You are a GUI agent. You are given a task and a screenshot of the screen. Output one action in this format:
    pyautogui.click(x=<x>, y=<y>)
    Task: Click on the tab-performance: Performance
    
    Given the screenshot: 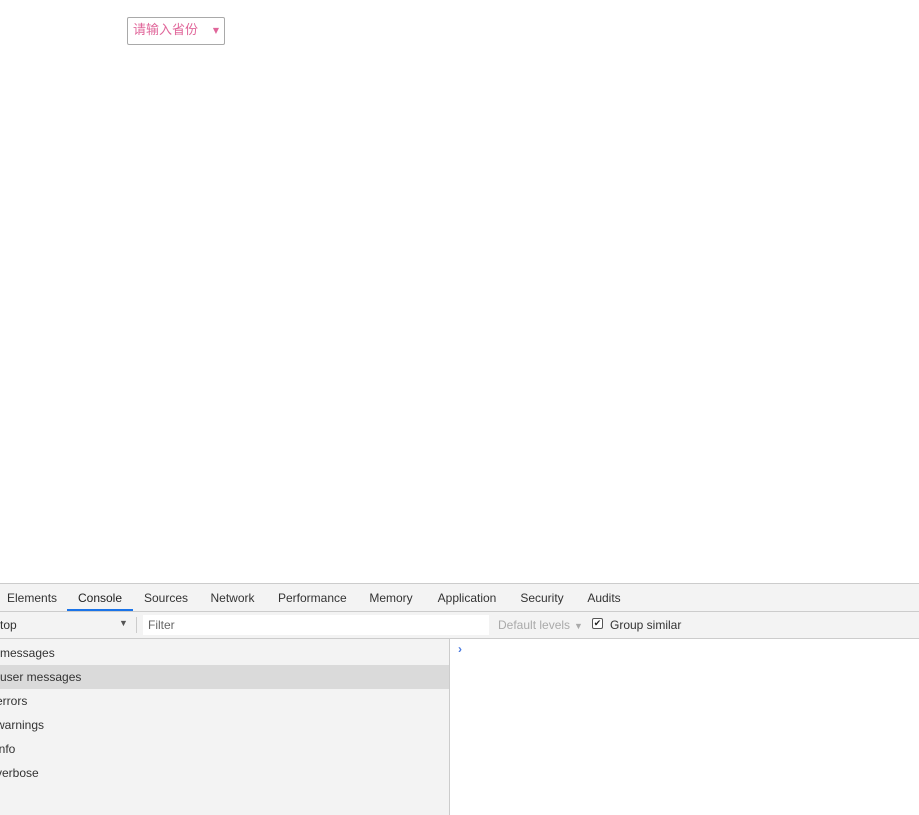 What is the action you would take?
    pyautogui.click(x=312, y=597)
    